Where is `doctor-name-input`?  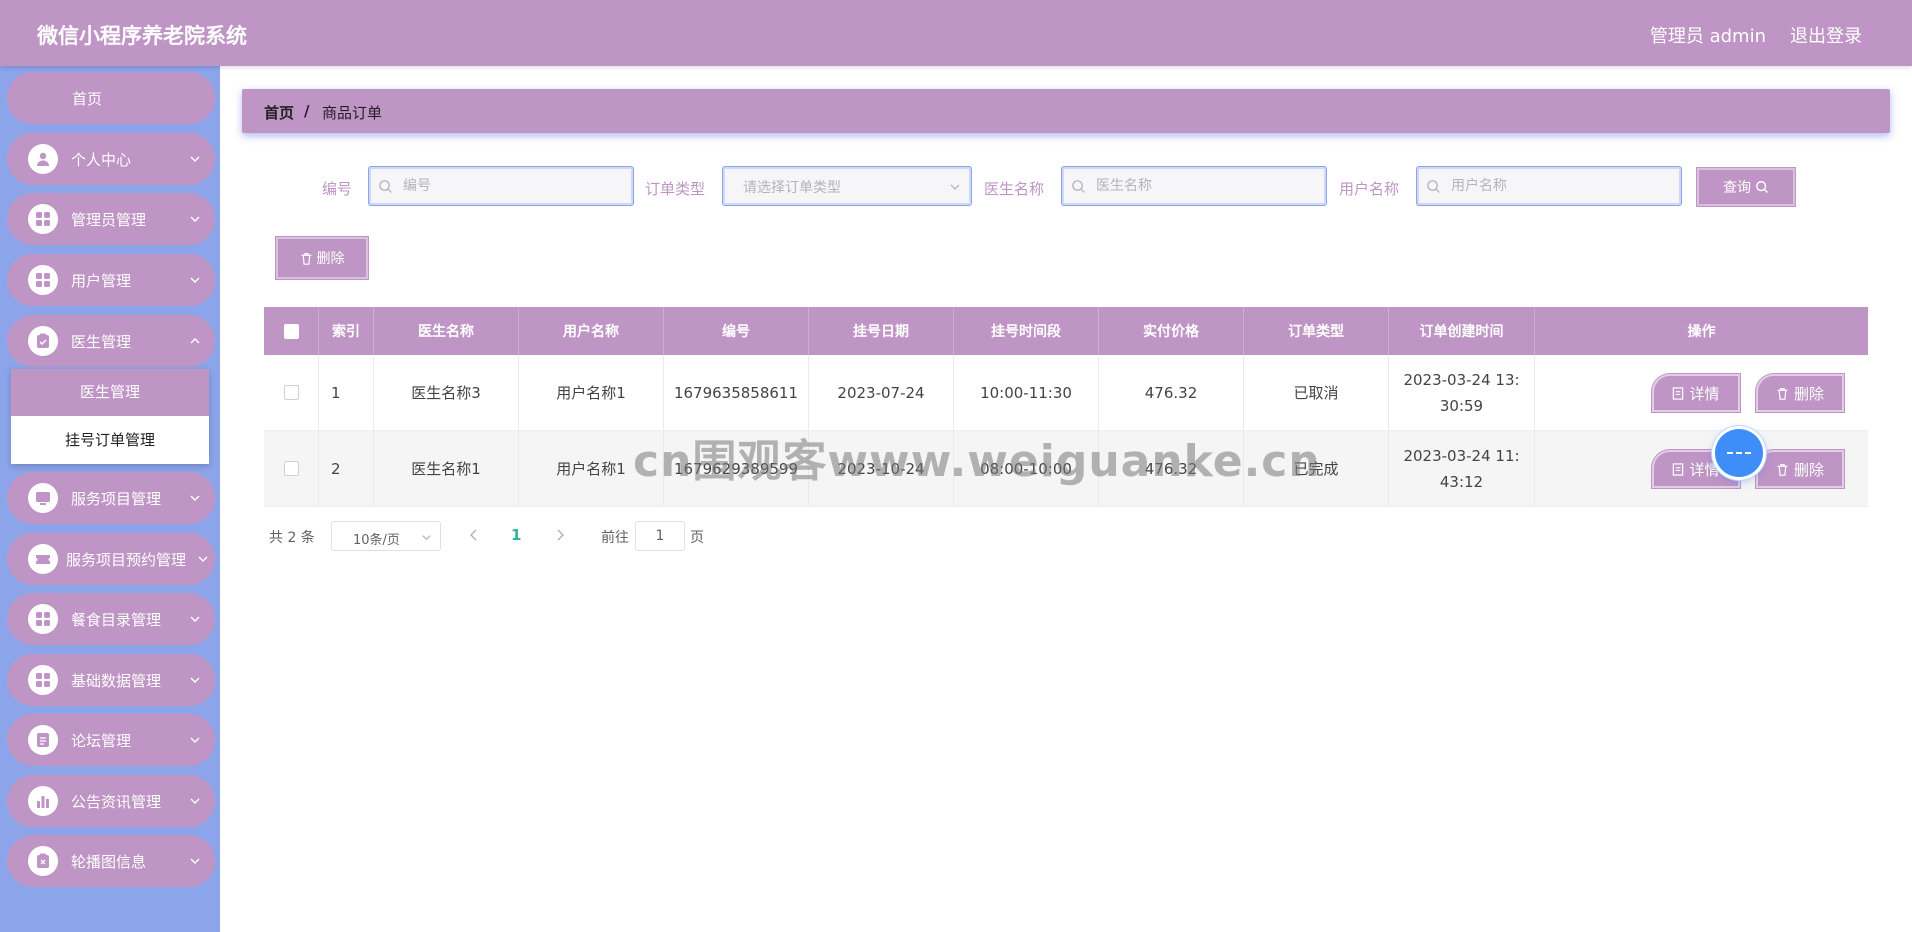 doctor-name-input is located at coordinates (1191, 186).